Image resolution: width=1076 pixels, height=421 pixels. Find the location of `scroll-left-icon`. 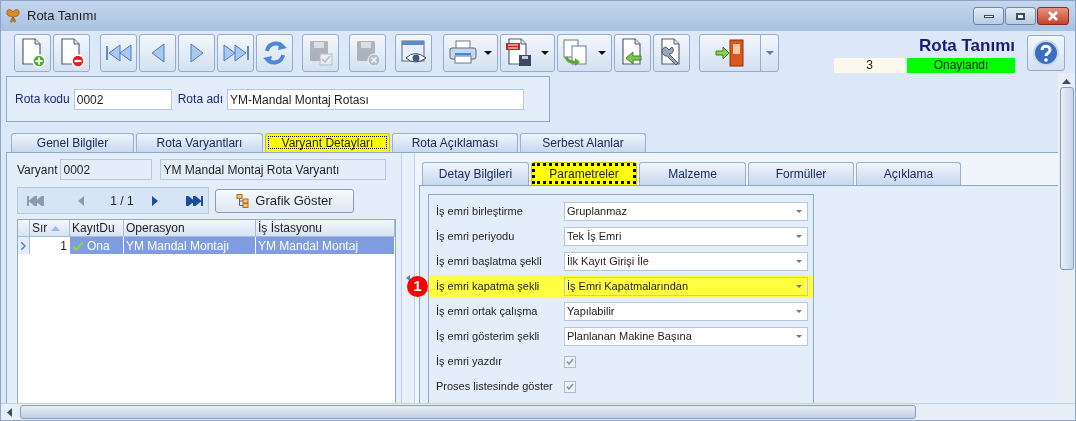

scroll-left-icon is located at coordinates (9, 412).